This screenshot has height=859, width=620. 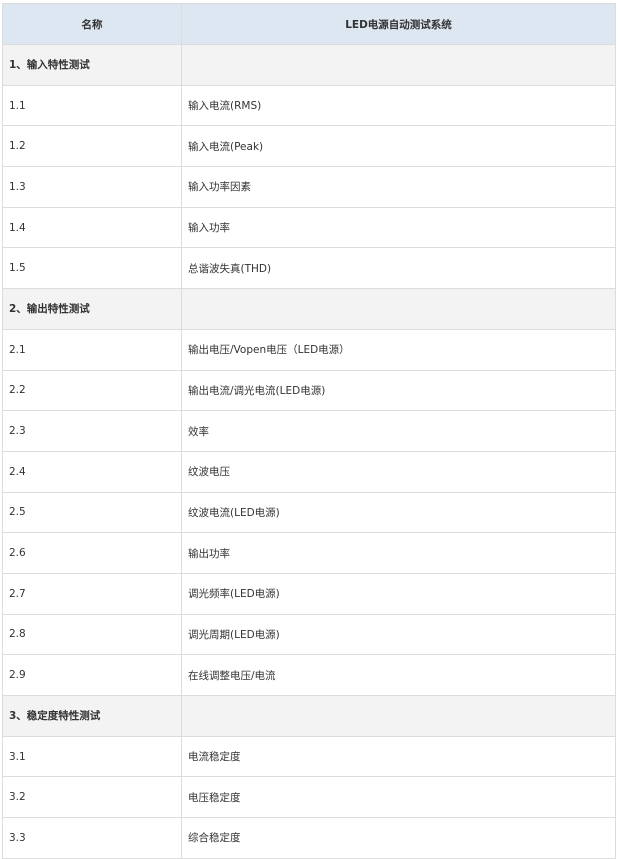 I want to click on item-name-cell: 调光频率(LED电源), so click(x=398, y=593).